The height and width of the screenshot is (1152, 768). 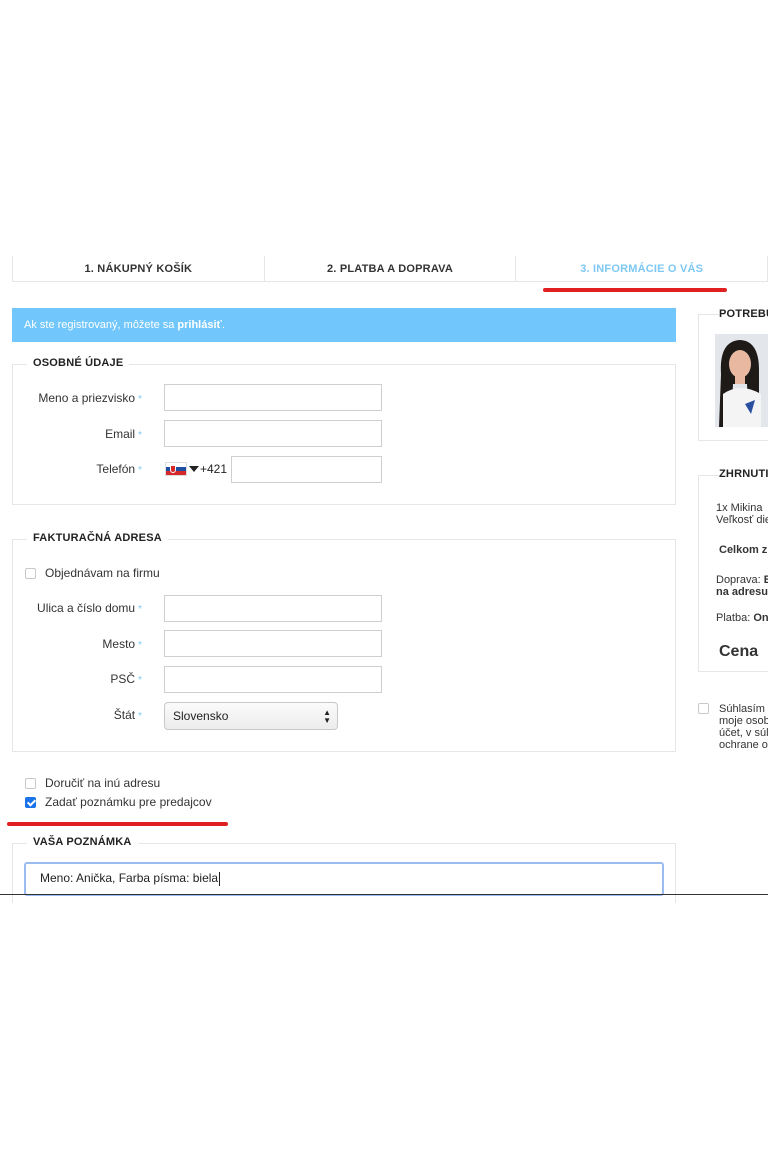 I want to click on summary-item-line1: 1x Mikina, so click(x=739, y=508).